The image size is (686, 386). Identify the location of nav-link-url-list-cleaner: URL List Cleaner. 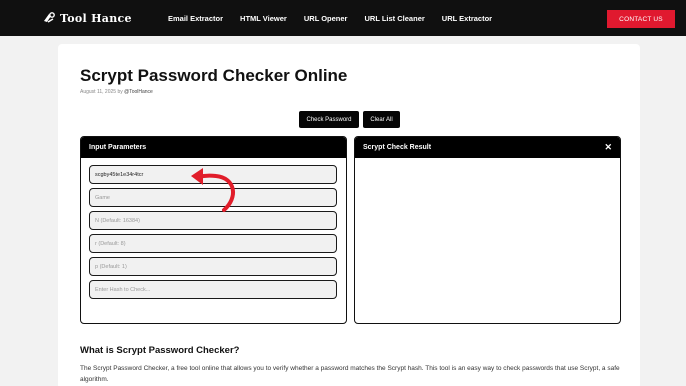
(394, 18).